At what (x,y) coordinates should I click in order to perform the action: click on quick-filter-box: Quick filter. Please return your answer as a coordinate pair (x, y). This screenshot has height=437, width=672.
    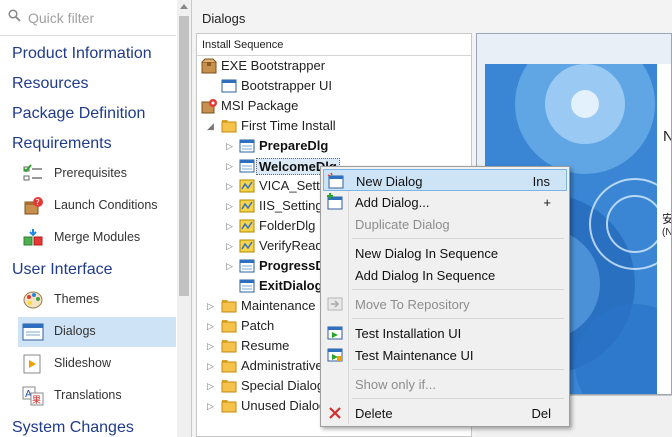
    Looking at the image, I should click on (88, 18).